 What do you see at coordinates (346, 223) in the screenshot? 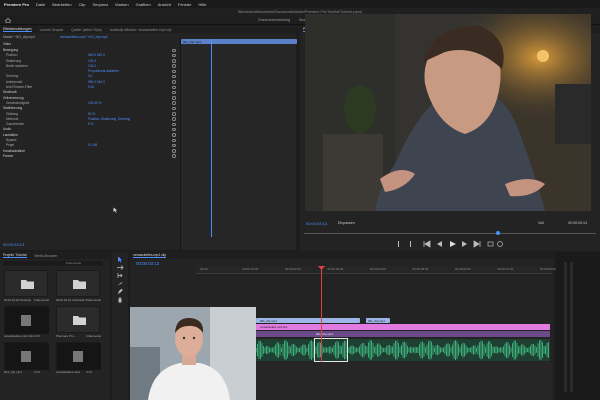
I see `fit-select: Einpassen` at bounding box center [346, 223].